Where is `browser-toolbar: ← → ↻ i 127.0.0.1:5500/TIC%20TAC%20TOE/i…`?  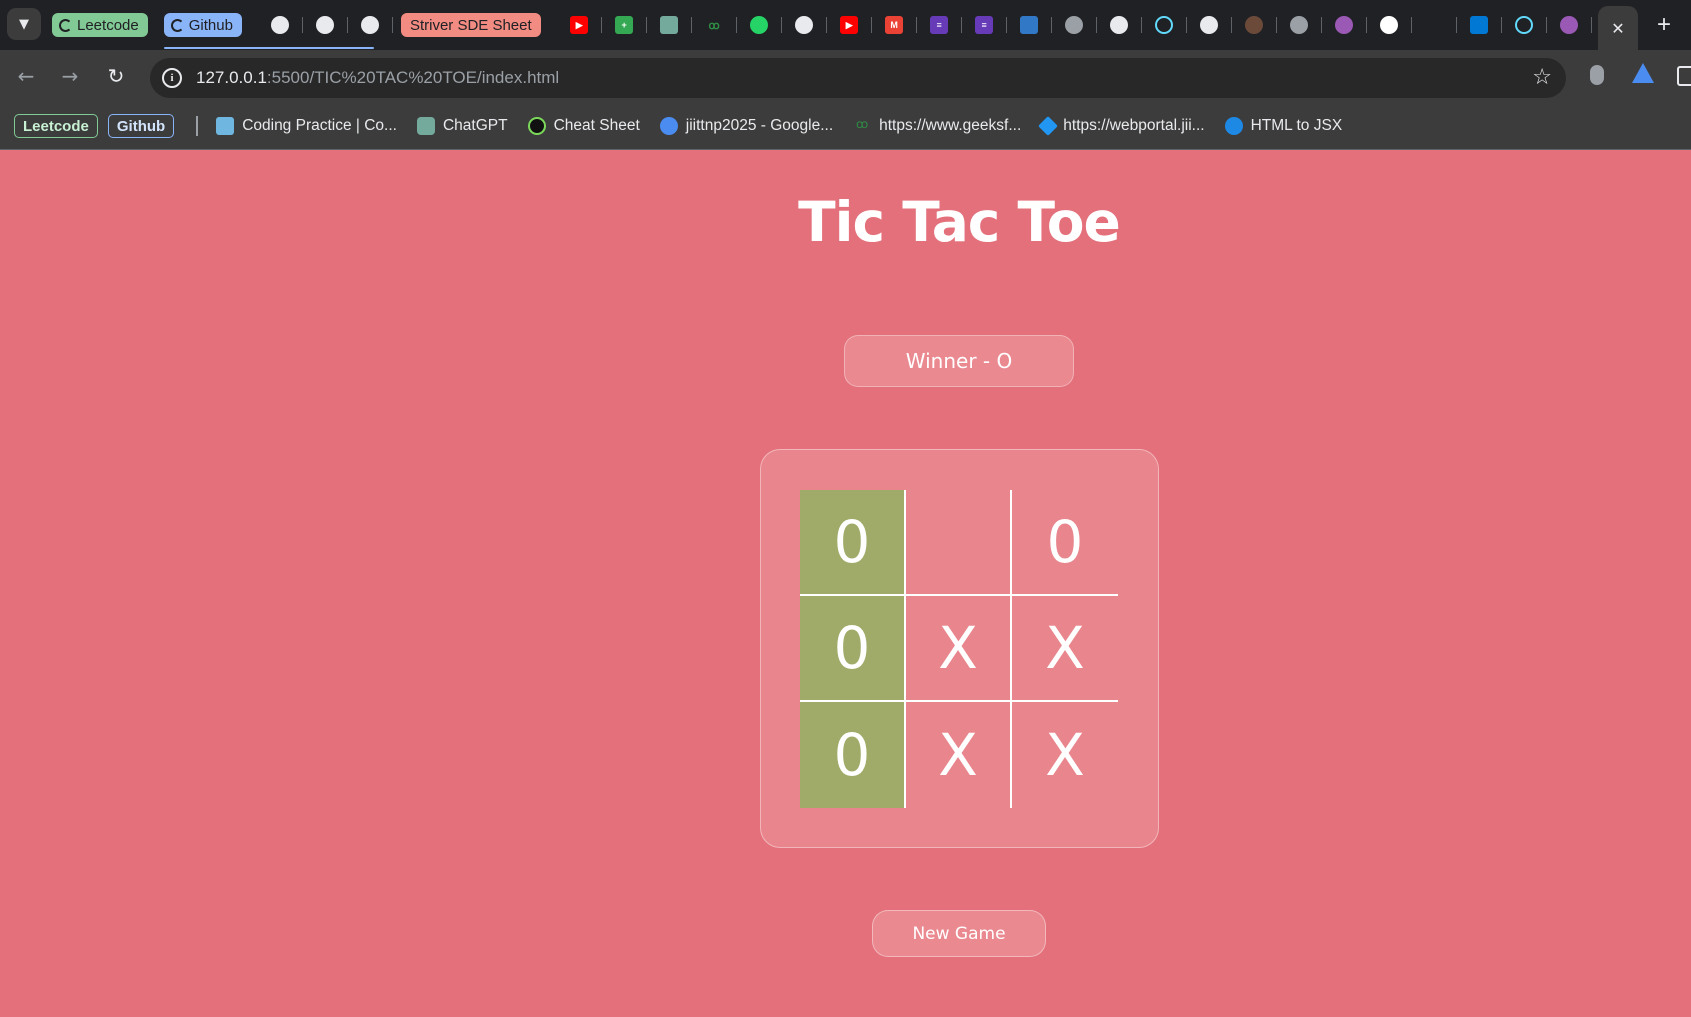
browser-toolbar: ← → ↻ i 127.0.0.1:5500/TIC%20TAC%20TOE/i… is located at coordinates (845, 76).